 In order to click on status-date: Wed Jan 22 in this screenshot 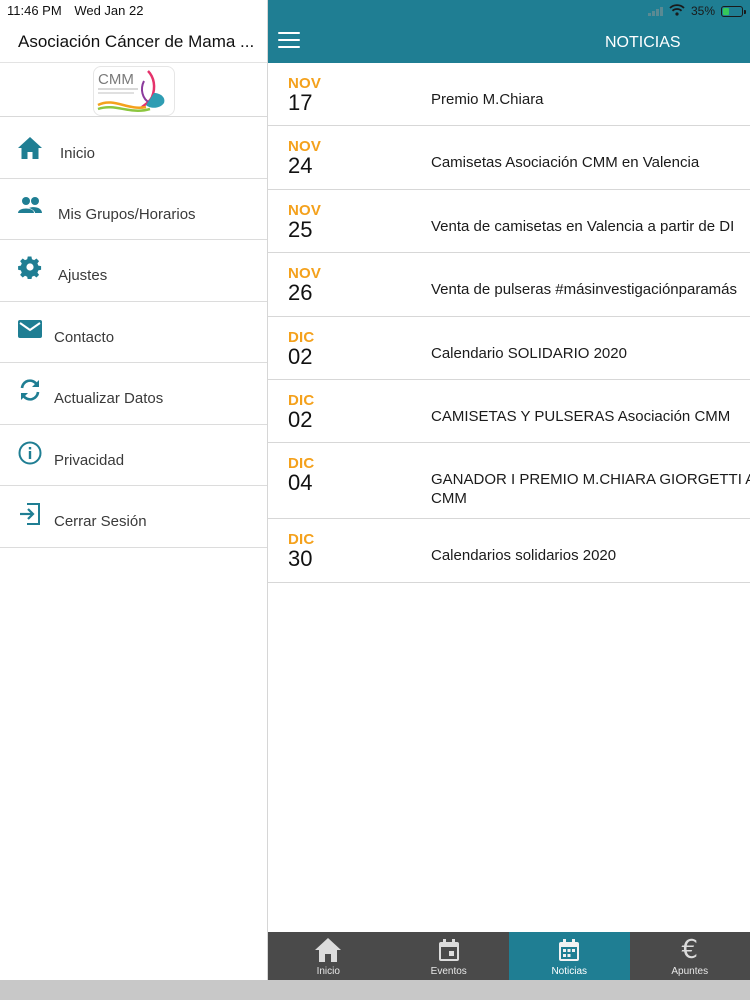, I will do `click(109, 10)`.